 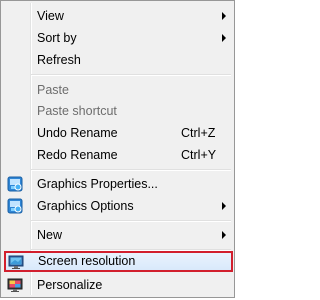 I want to click on menu-item-label: Refresh, so click(x=59, y=60).